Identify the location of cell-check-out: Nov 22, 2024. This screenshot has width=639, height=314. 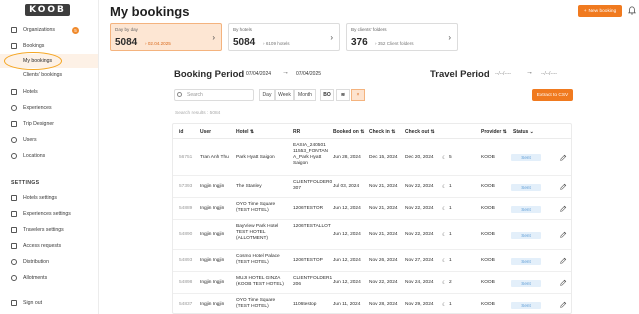
(419, 234).